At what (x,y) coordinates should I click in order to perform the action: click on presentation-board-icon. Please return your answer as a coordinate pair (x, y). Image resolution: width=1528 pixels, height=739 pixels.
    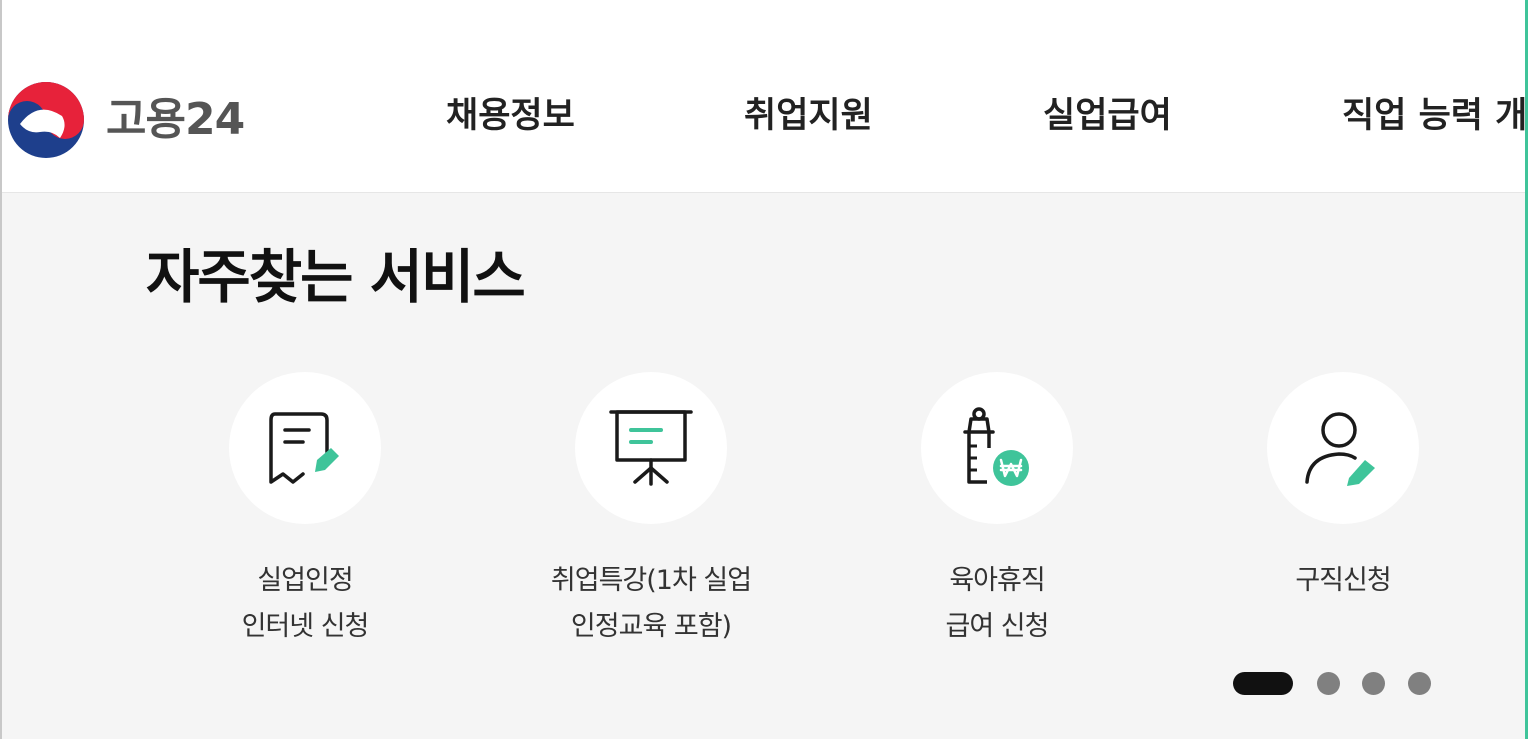
    Looking at the image, I should click on (651, 448).